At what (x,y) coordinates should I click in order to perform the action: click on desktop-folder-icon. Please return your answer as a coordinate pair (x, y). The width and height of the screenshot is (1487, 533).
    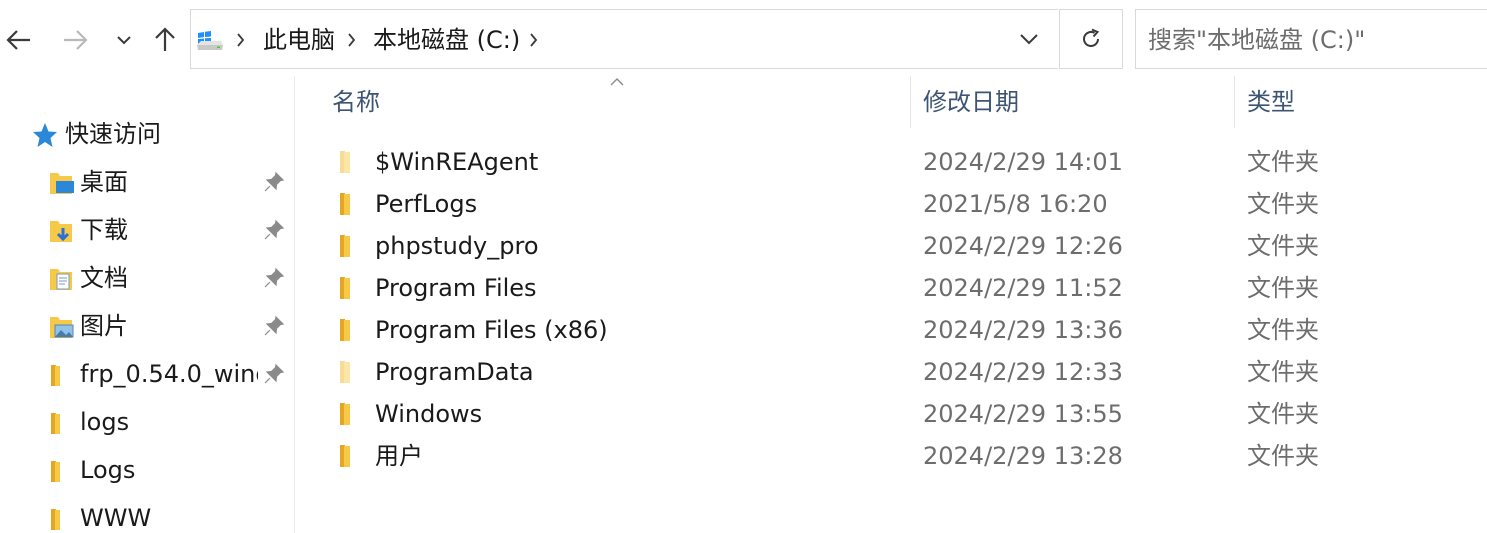
    Looking at the image, I should click on (62, 183).